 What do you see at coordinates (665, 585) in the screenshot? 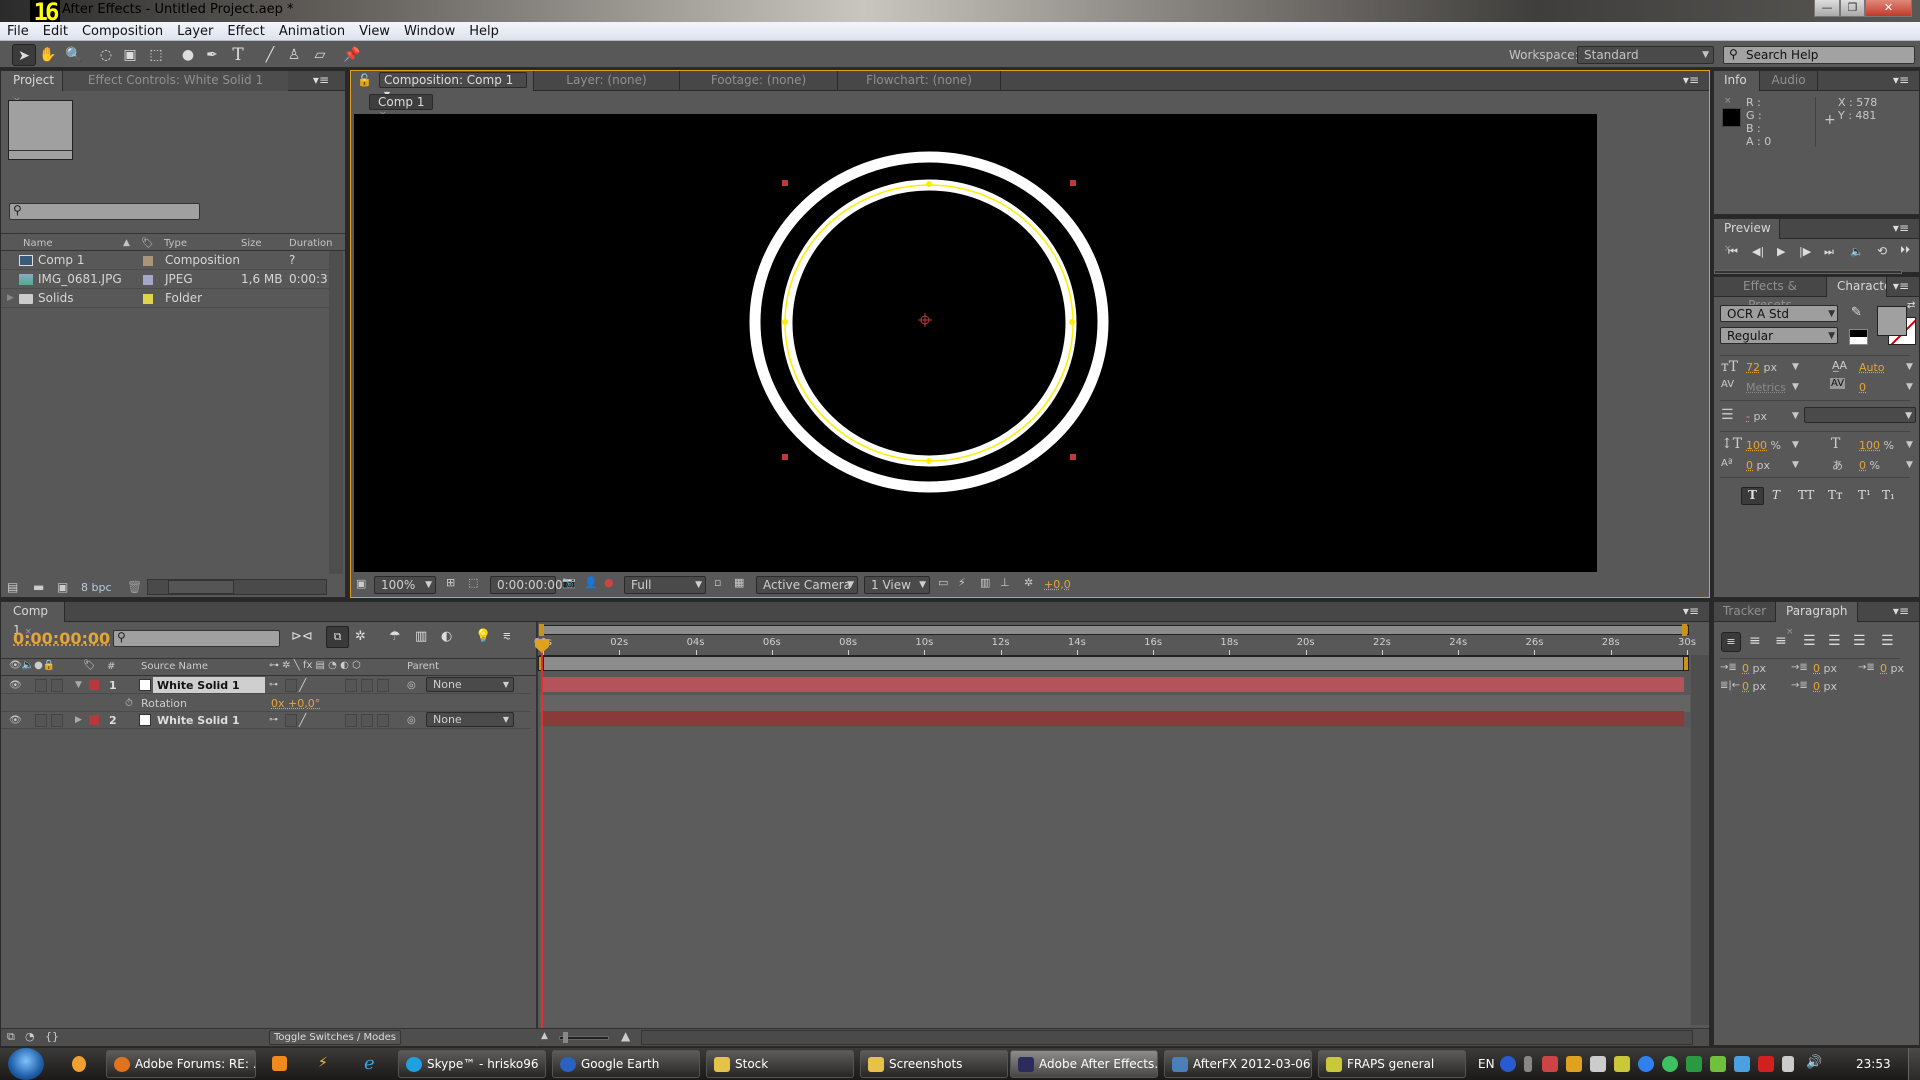
I see `resolution-dropdown: Full ▼` at bounding box center [665, 585].